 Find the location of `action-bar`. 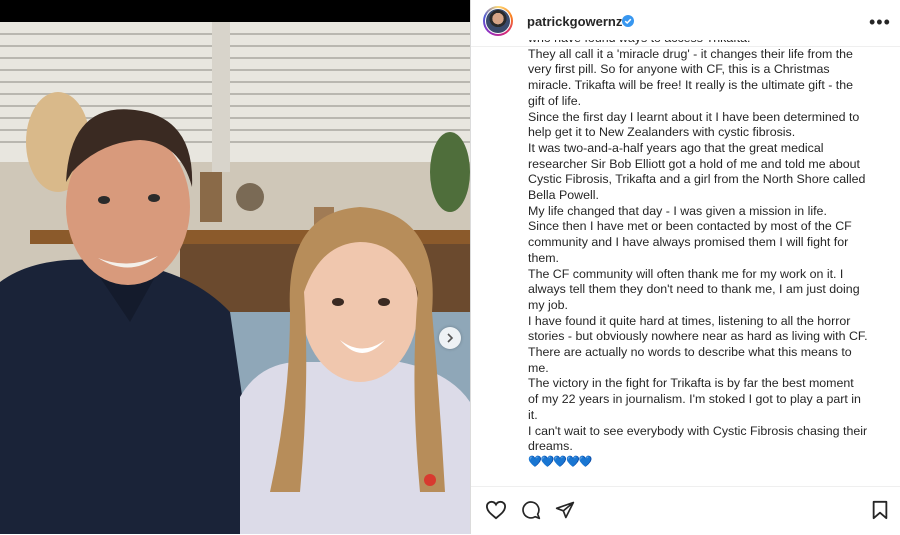

action-bar is located at coordinates (685, 510).